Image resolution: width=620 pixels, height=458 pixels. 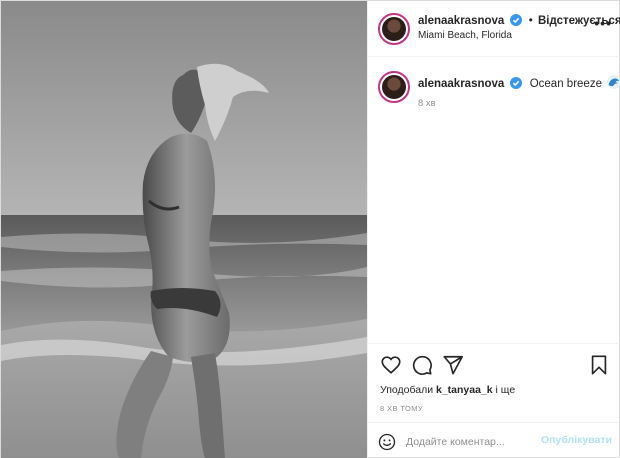 What do you see at coordinates (394, 29) in the screenshot?
I see `avatar` at bounding box center [394, 29].